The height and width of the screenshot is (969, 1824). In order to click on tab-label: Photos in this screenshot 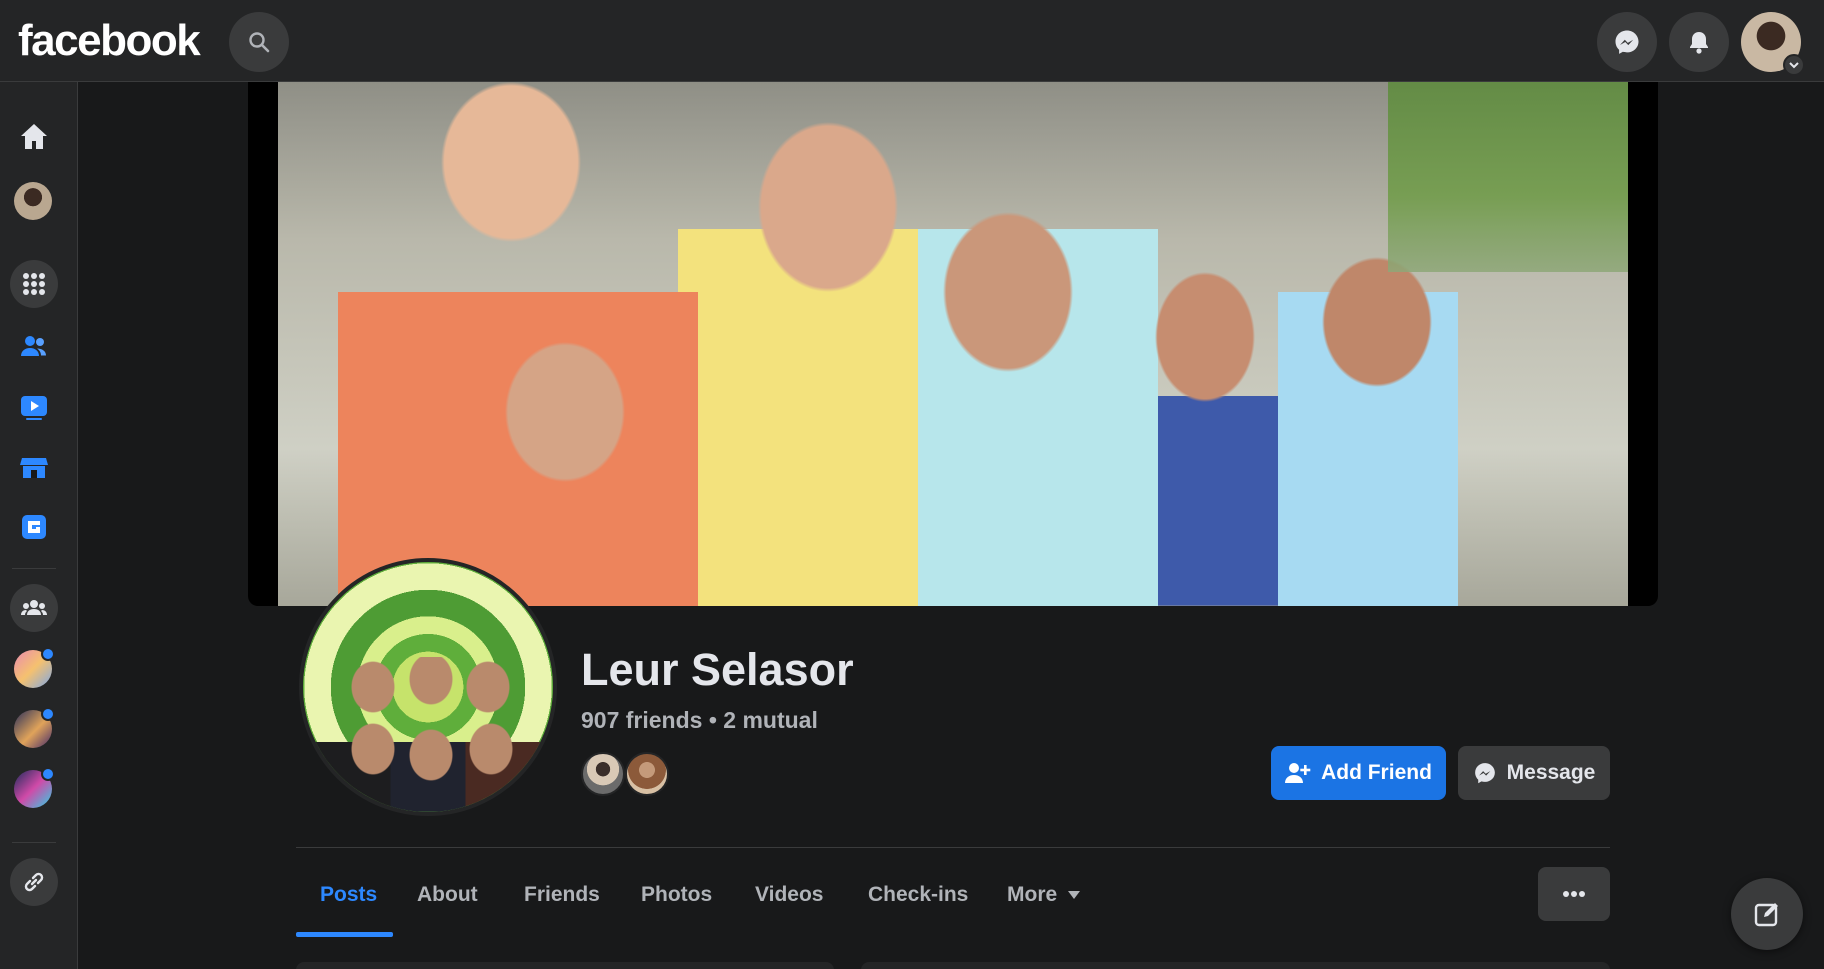, I will do `click(677, 894)`.